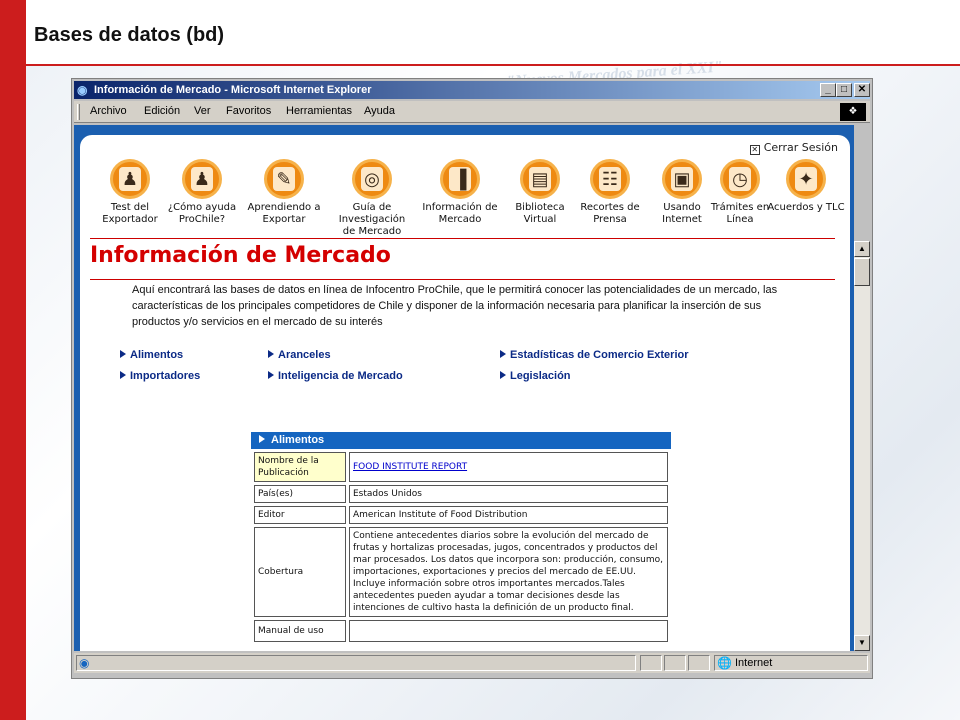  I want to click on ie-page-icon: ◉, so click(82, 90).